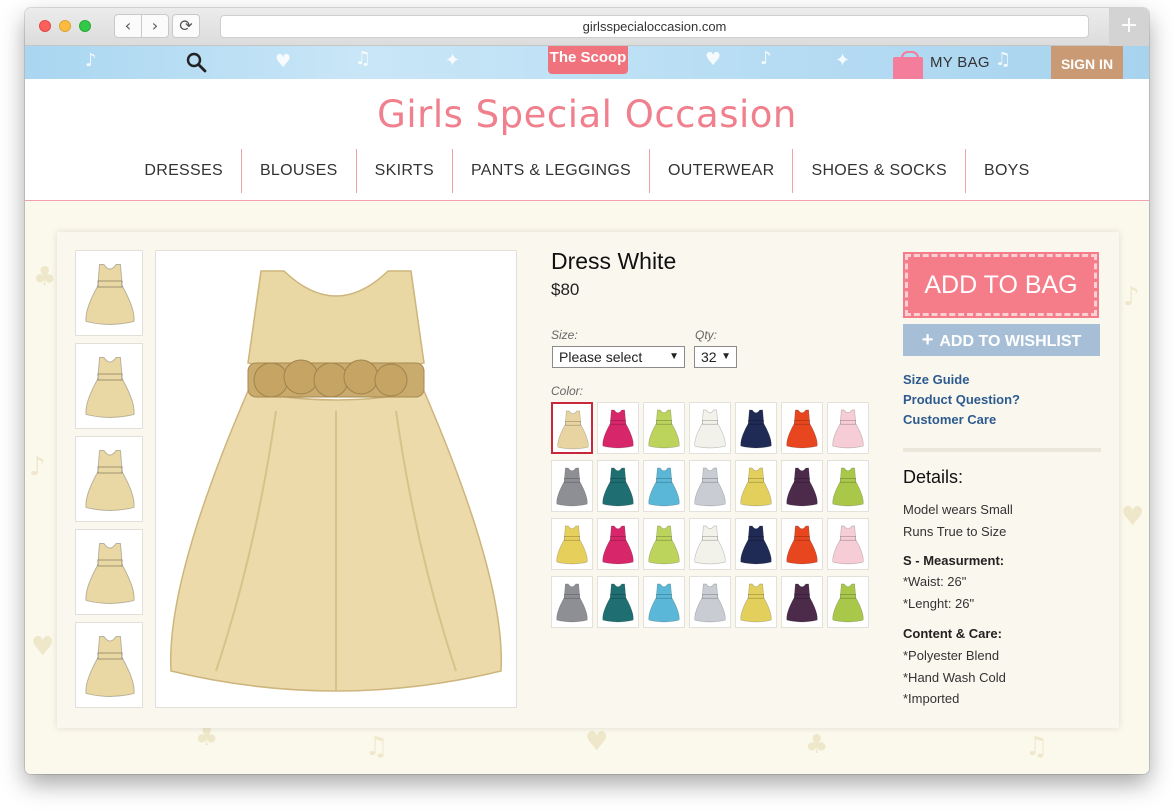 This screenshot has width=1174, height=810. I want to click on qty-select: 32 ▼, so click(715, 357).